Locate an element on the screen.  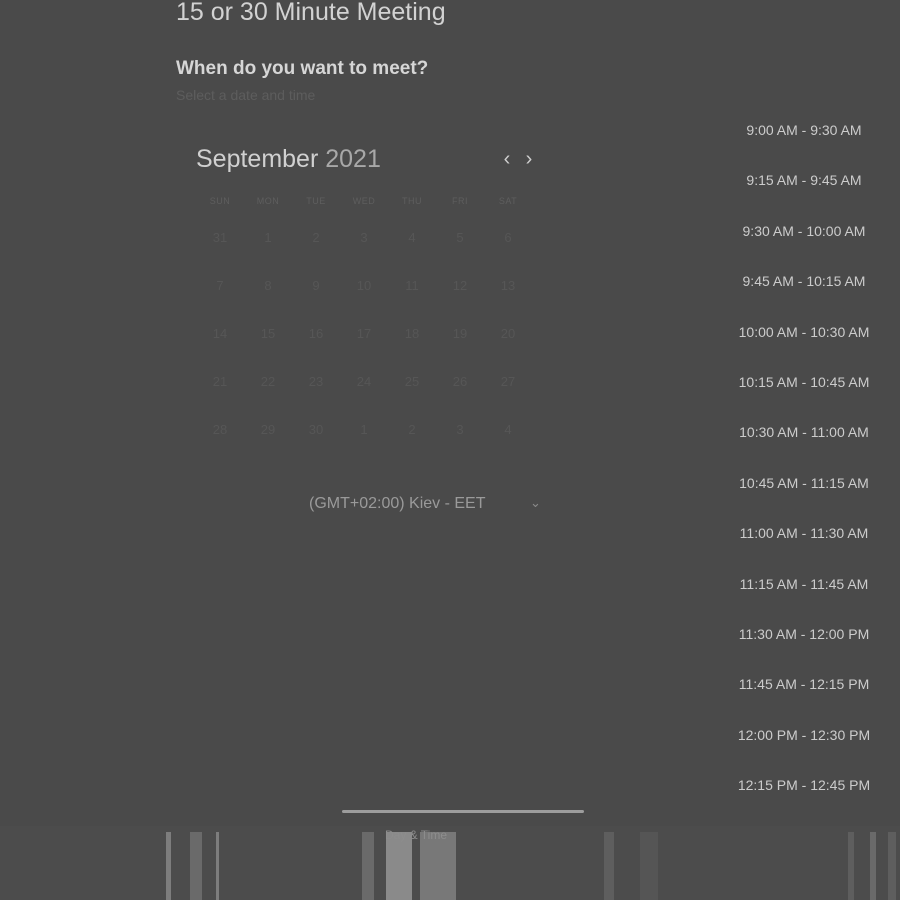
chevron-left-icon: ‹ is located at coordinates (507, 159).